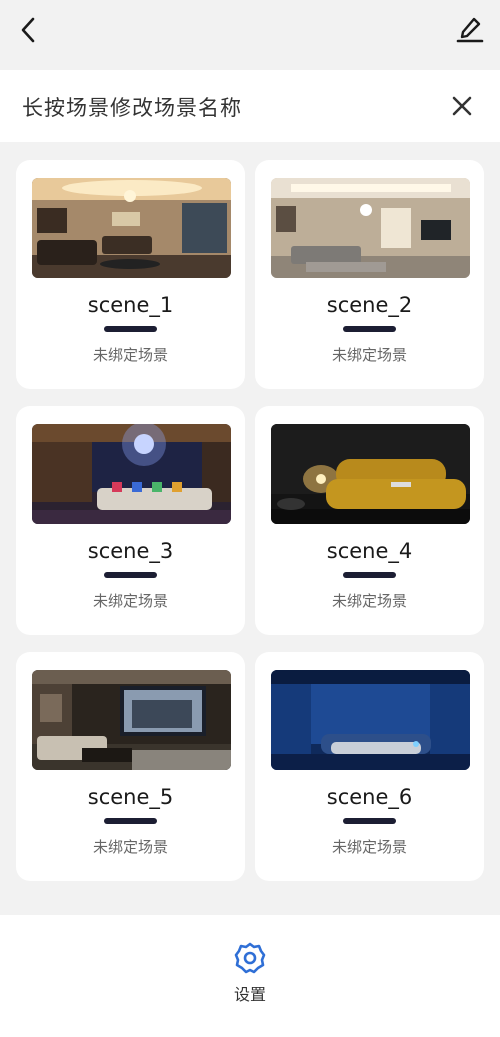 The width and height of the screenshot is (500, 1037). What do you see at coordinates (250, 958) in the screenshot?
I see `gear-icon` at bounding box center [250, 958].